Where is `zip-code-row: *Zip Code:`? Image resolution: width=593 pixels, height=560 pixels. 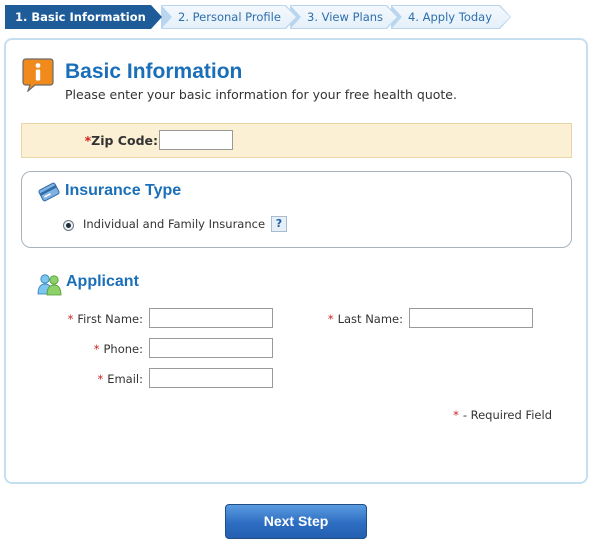
zip-code-row: *Zip Code: is located at coordinates (296, 140).